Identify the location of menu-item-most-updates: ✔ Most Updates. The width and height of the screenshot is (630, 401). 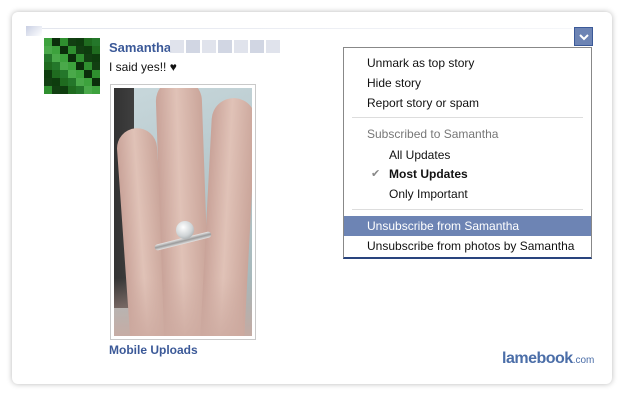
(467, 174).